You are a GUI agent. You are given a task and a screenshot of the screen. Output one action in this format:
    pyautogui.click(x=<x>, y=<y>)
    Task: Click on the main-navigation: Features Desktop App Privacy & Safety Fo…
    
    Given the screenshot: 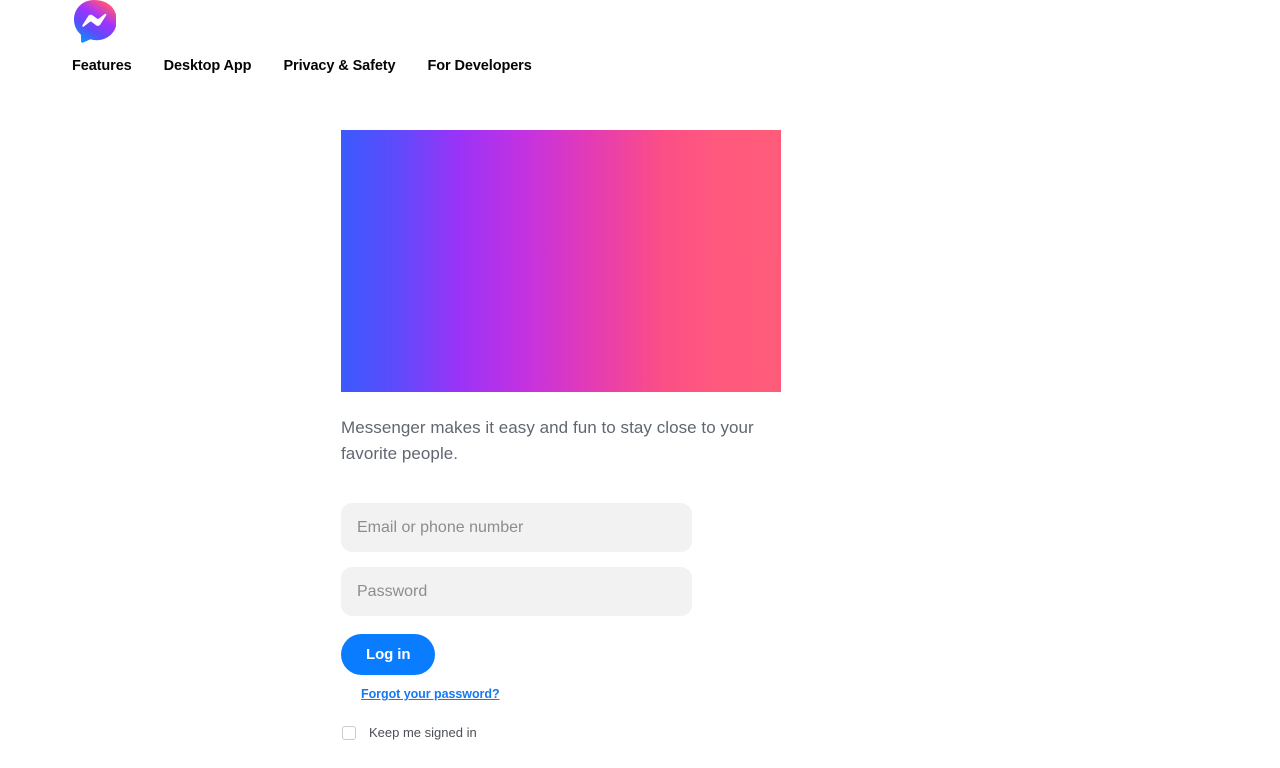 What is the action you would take?
    pyautogui.click(x=302, y=66)
    